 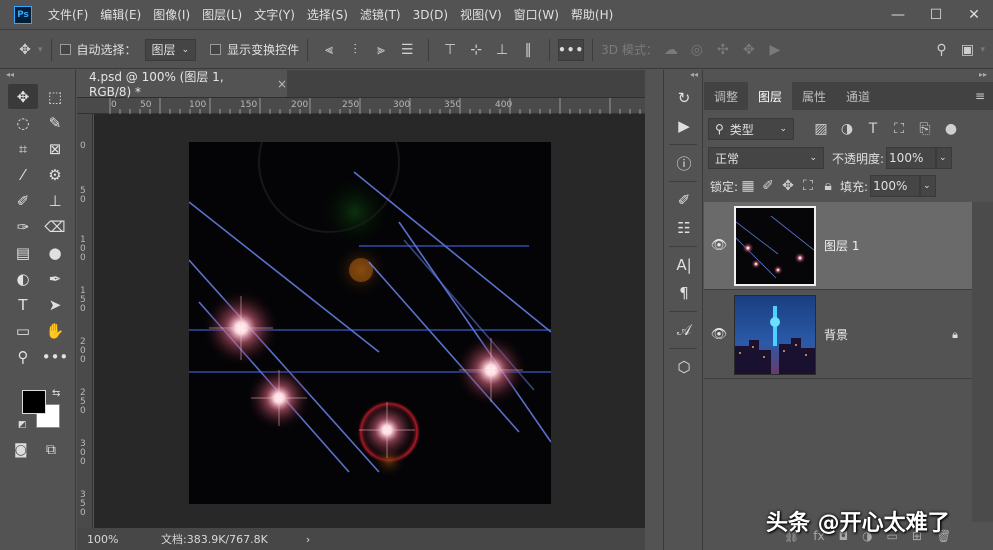 What do you see at coordinates (684, 200) in the screenshot?
I see `brush-settings-icon: ✐` at bounding box center [684, 200].